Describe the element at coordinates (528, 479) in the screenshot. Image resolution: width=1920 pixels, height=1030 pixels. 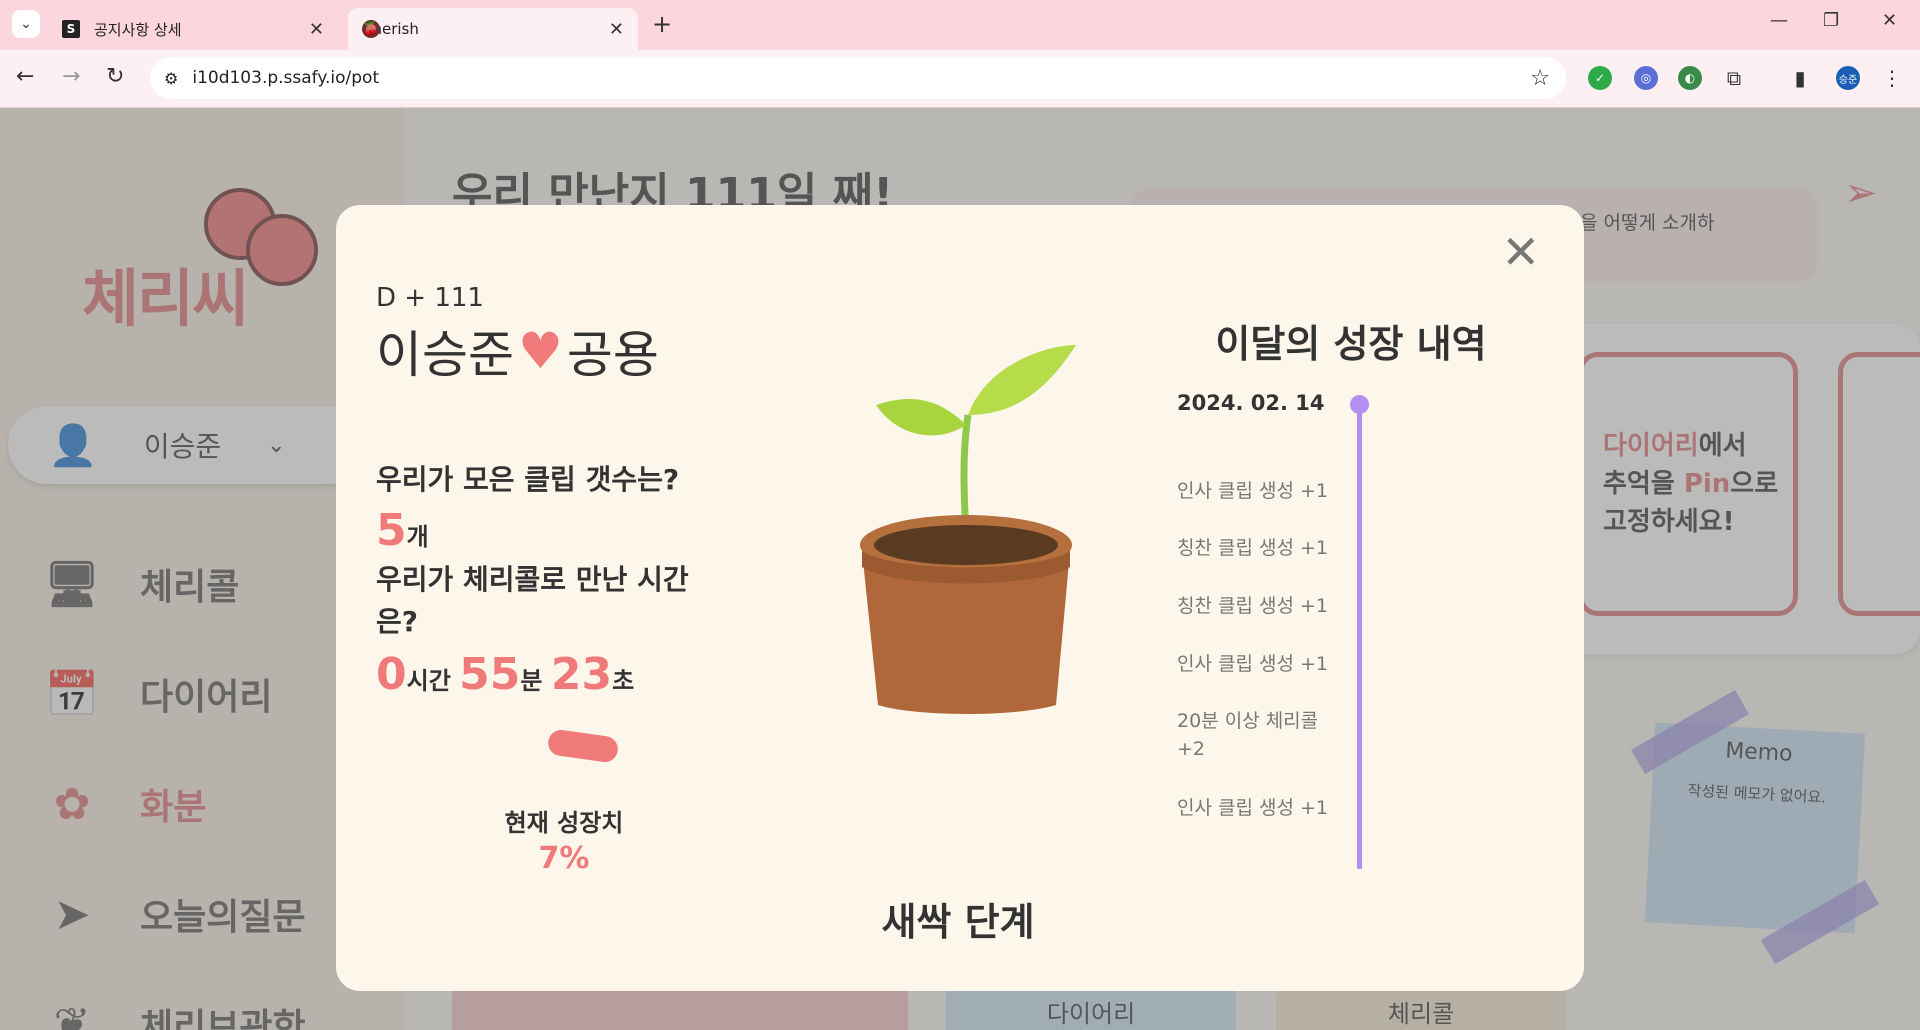
I see `clip-question: 우리가 모은 클립 갯수는?` at that location.